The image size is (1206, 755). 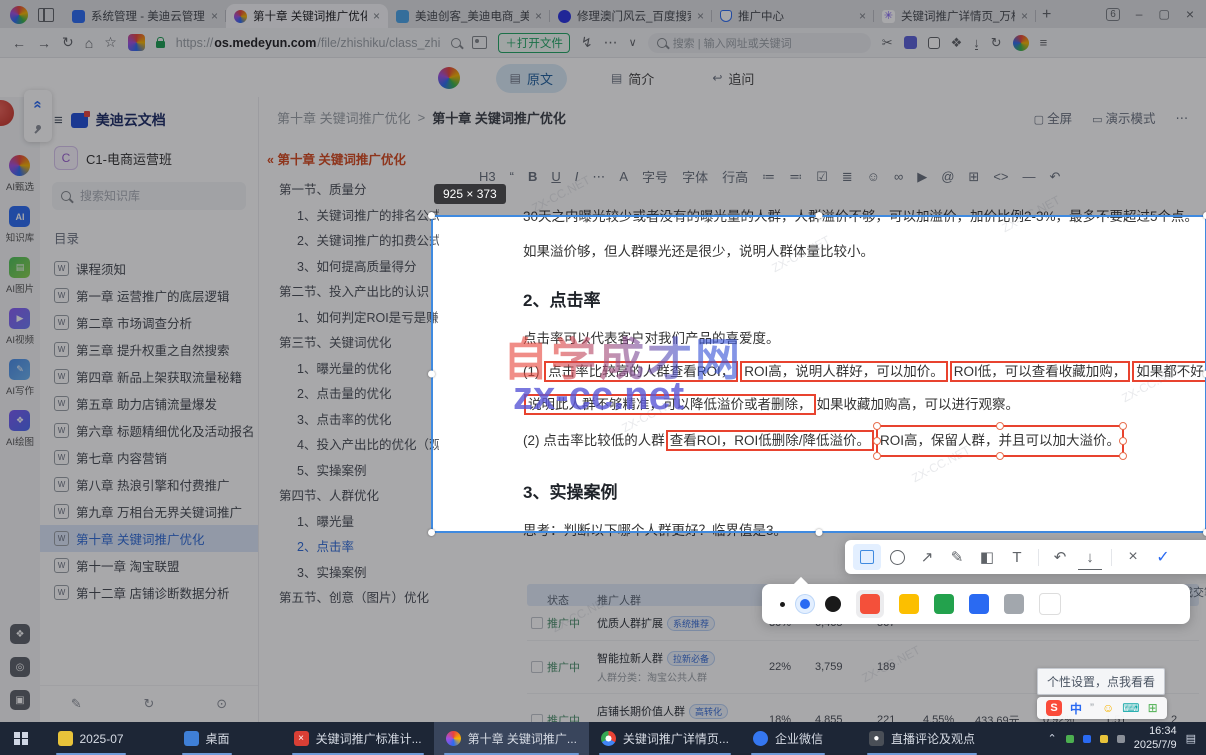 I want to click on forward-icon: →, so click(x=44, y=43).